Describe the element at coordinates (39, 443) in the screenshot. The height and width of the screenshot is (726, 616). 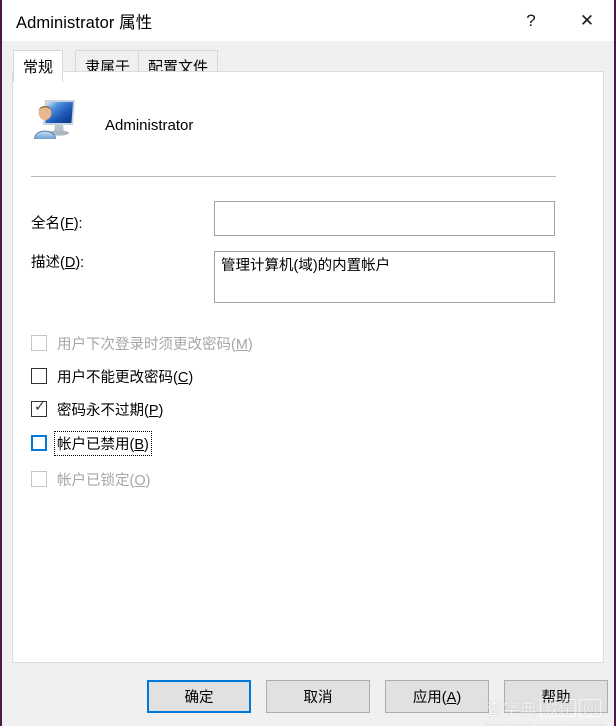
I see `checkbox-box-account-disabled` at that location.